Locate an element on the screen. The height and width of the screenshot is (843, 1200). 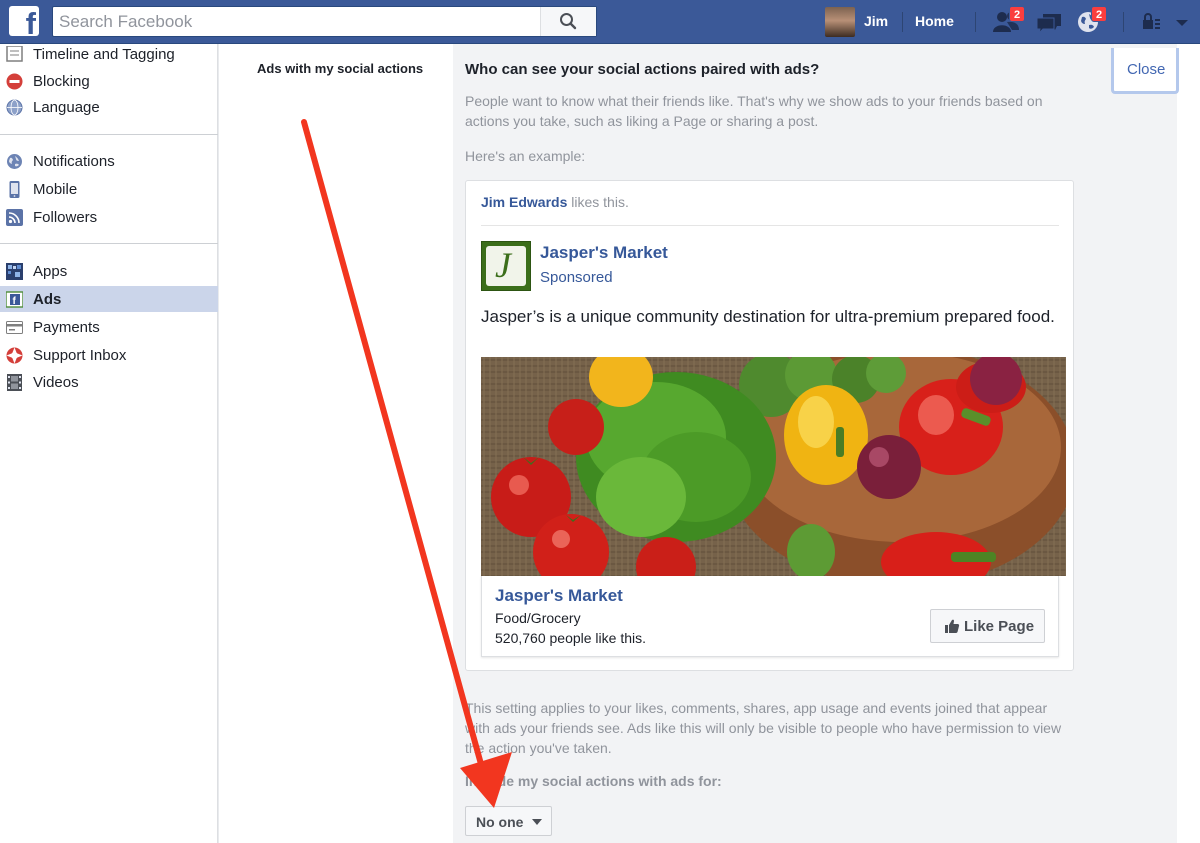
account-menu-button is located at coordinates (1182, 22).